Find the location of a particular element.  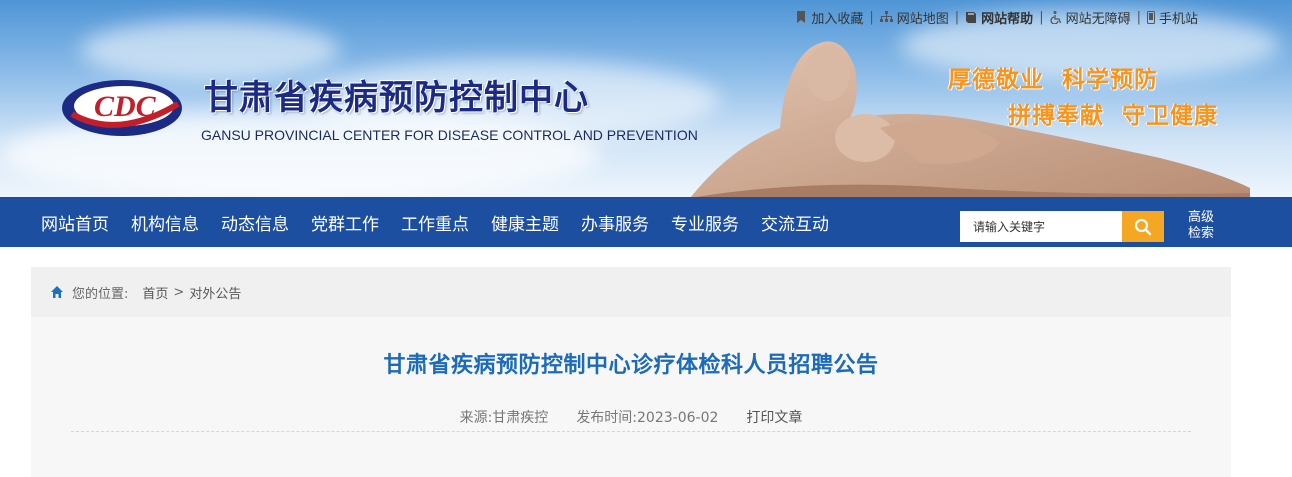

nav-item-professional-services: 专业服务 is located at coordinates (705, 222).